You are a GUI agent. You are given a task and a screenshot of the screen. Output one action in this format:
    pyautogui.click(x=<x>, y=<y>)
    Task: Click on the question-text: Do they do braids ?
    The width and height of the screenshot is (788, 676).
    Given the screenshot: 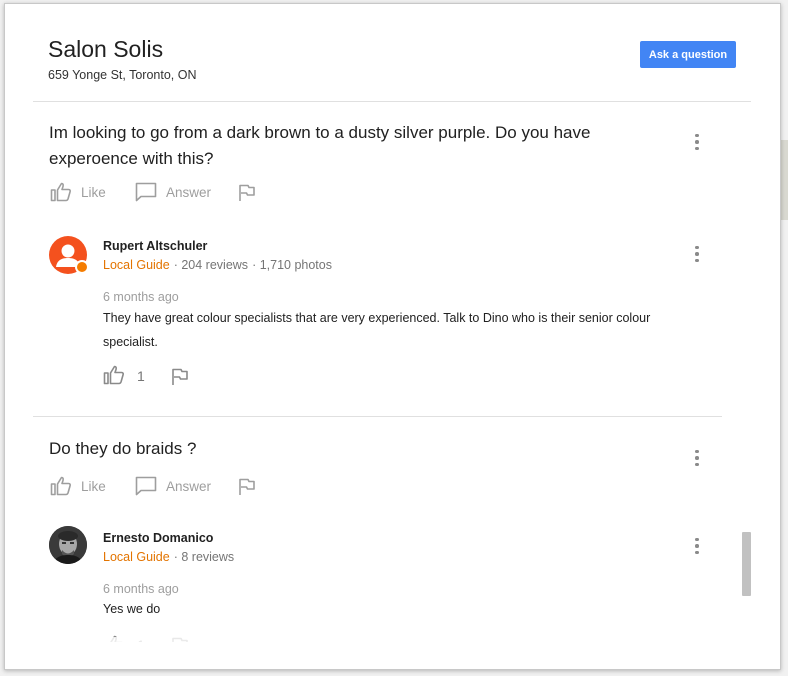 What is the action you would take?
    pyautogui.click(x=123, y=448)
    